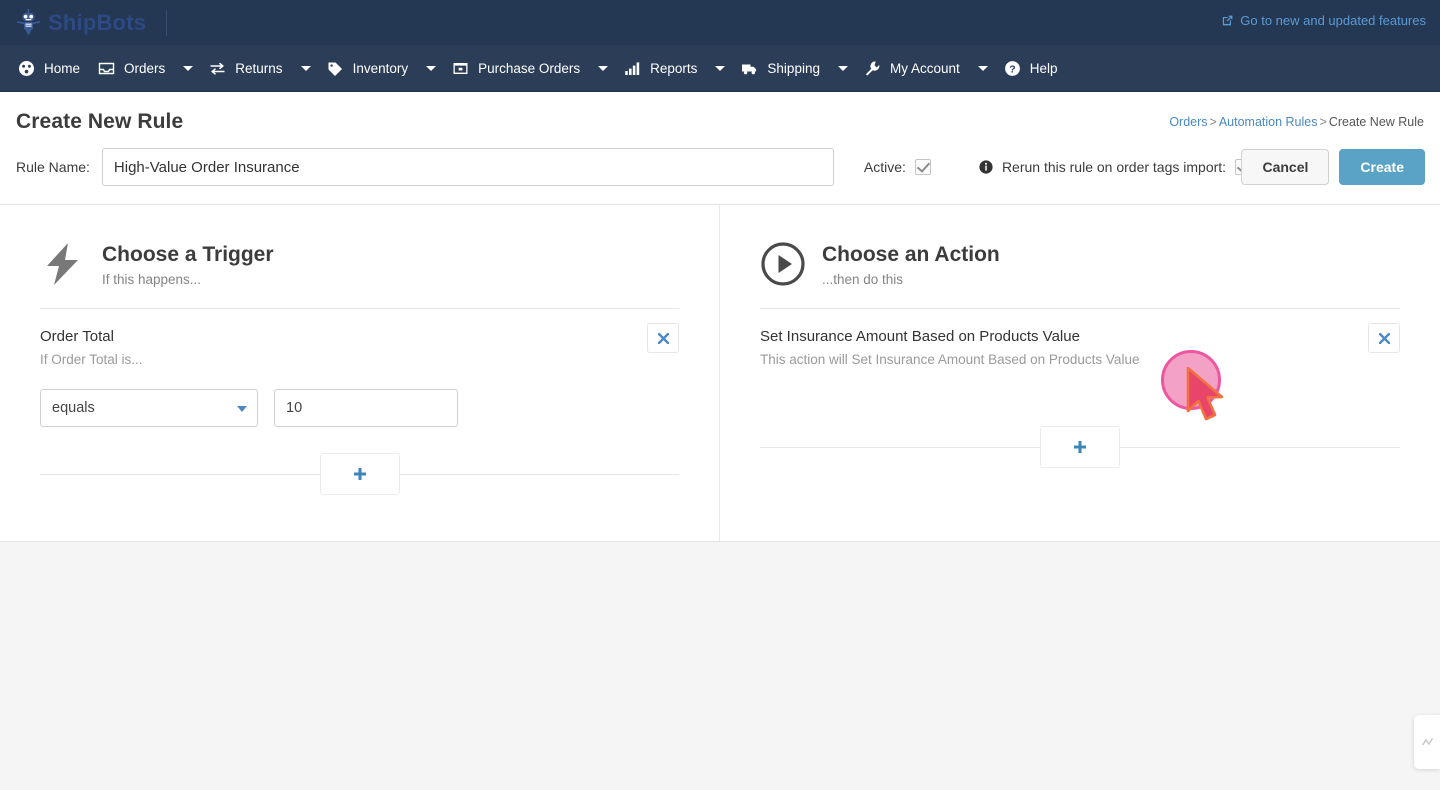 This screenshot has height=790, width=1440. I want to click on chart-glyph-icon, so click(1427, 741).